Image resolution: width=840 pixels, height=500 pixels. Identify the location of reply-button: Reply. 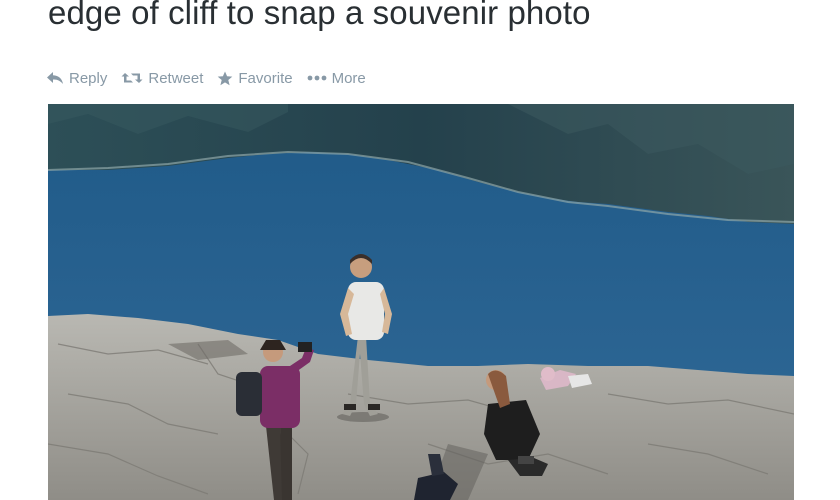
(76, 78).